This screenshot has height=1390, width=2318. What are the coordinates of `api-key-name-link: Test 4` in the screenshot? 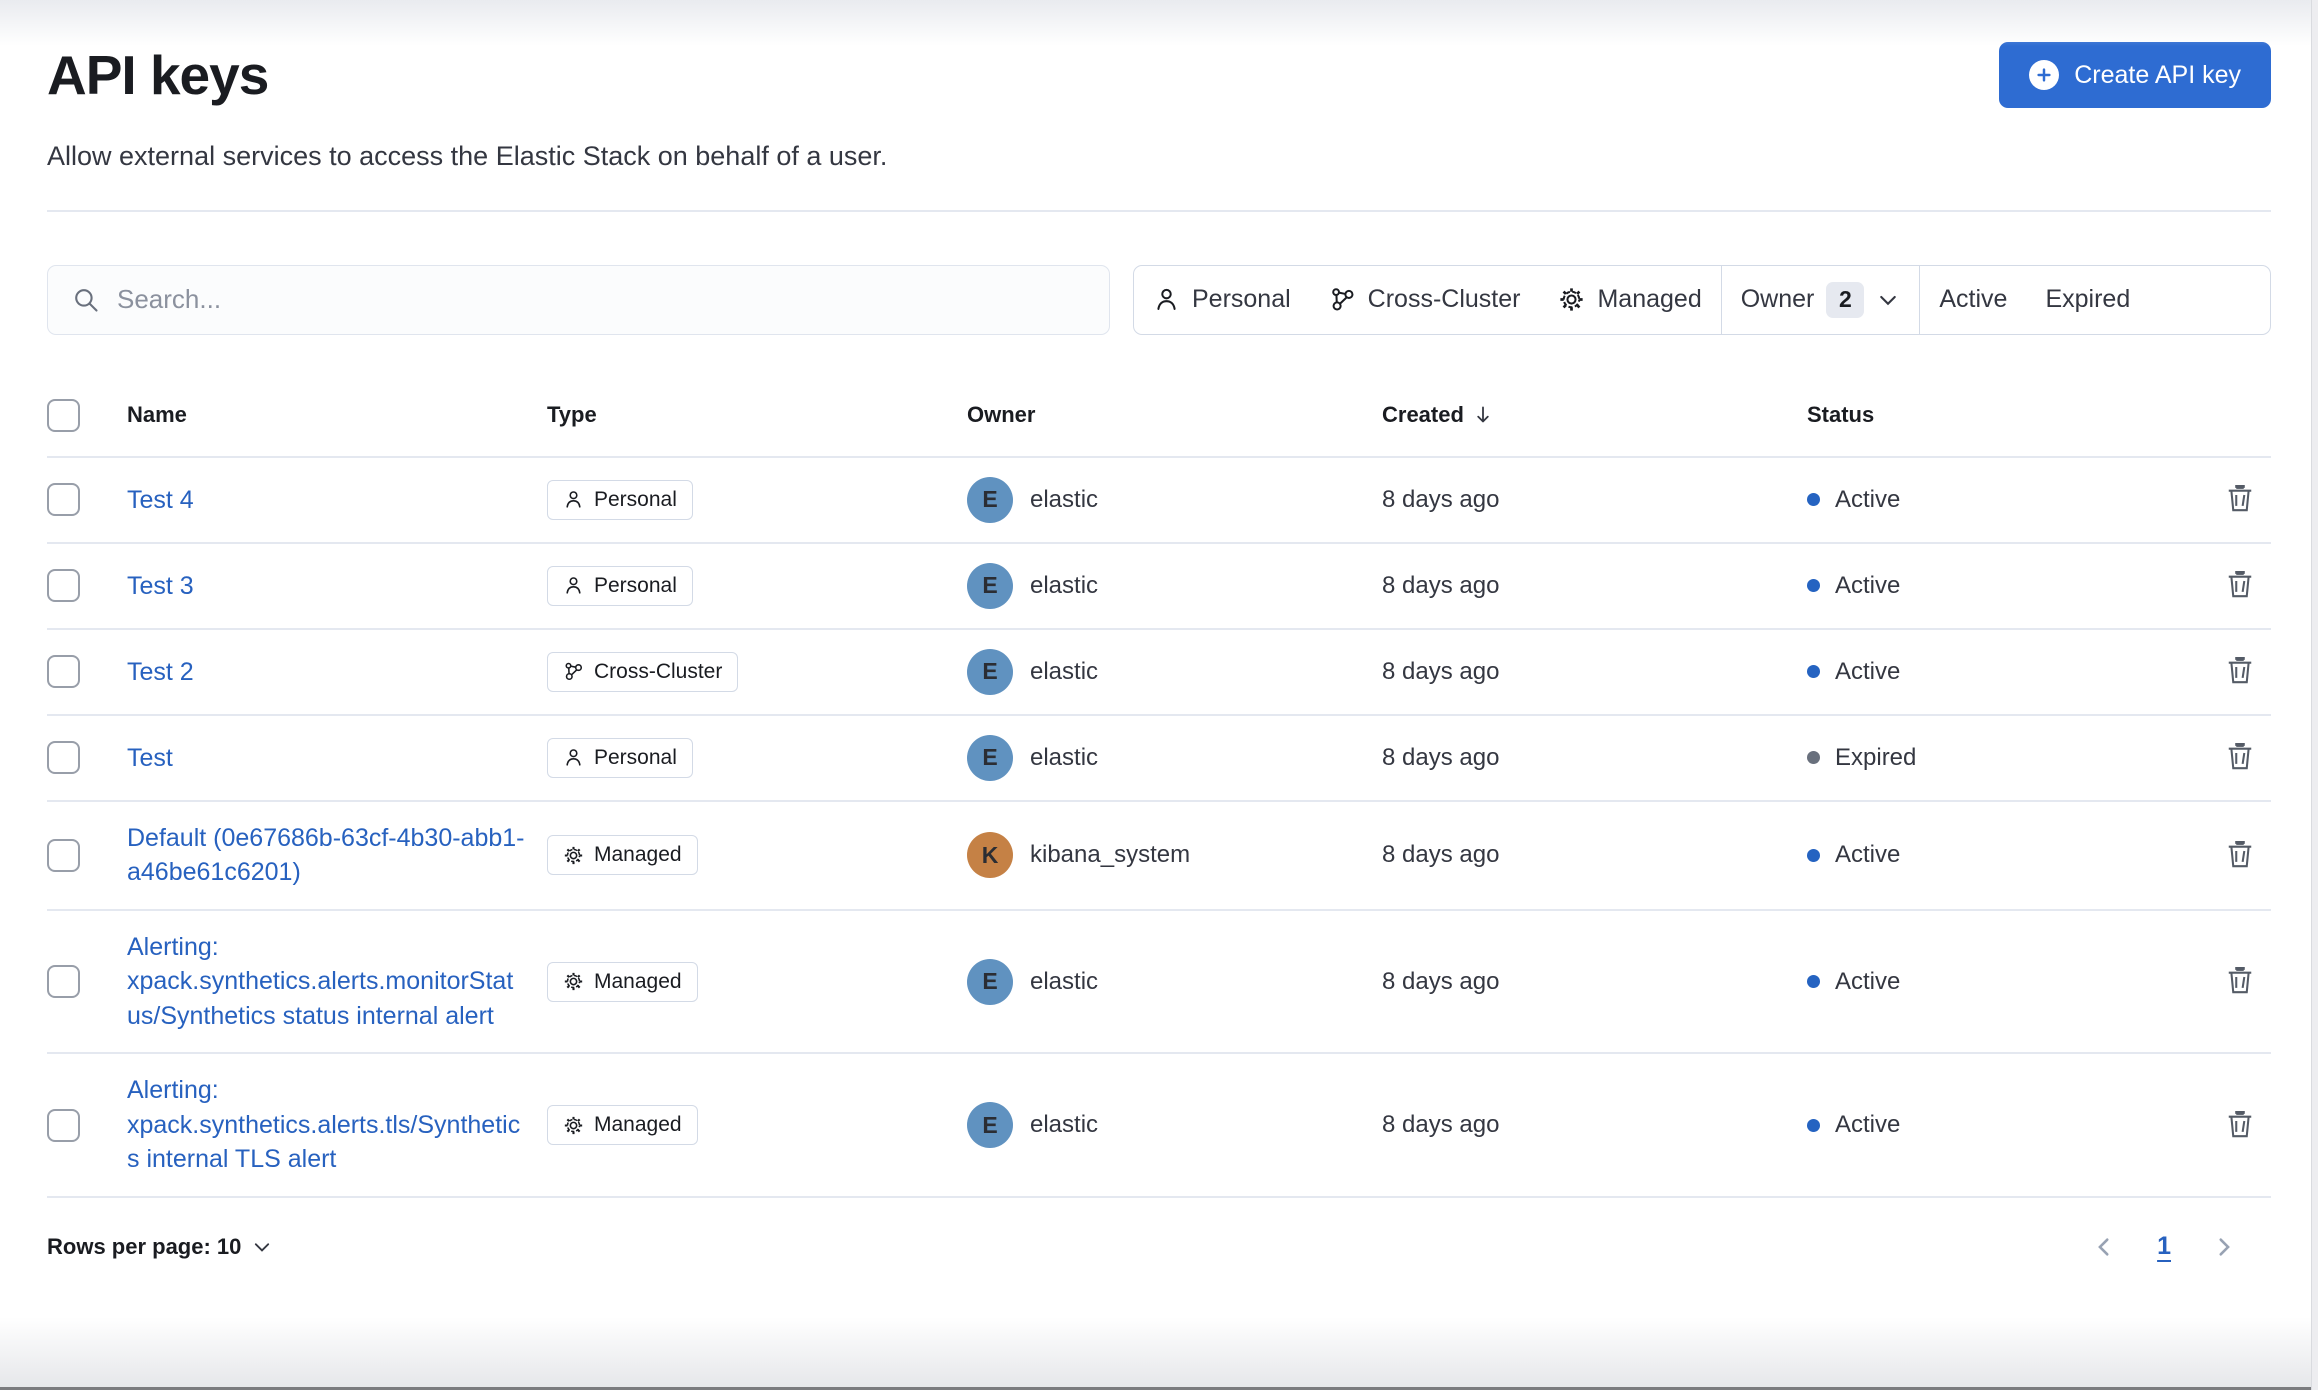 It's located at (160, 500).